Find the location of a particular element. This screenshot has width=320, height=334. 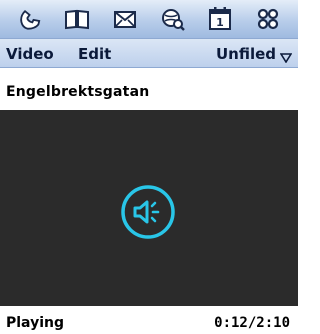

menu-bar: Video Edit Unfiled is located at coordinates (149, 53).